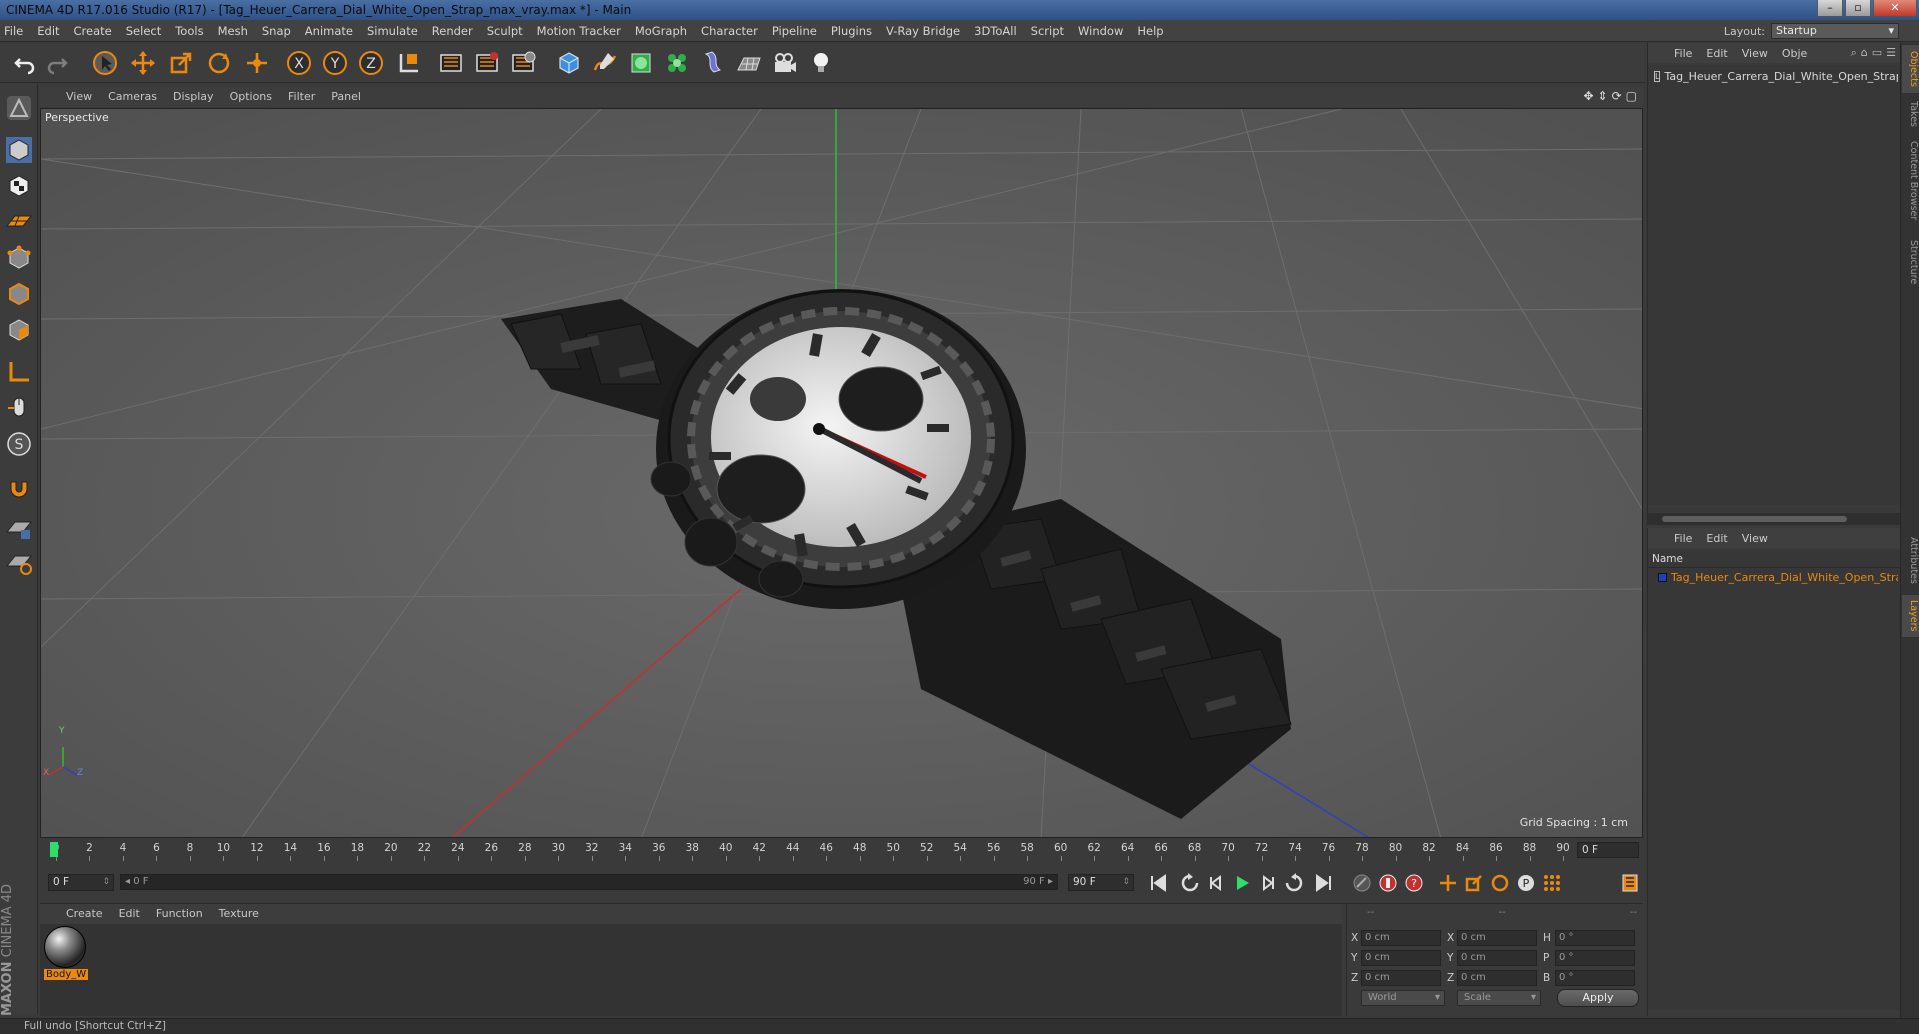  Describe the element at coordinates (19, 330) in the screenshot. I see `polygons-mode-icon` at that location.